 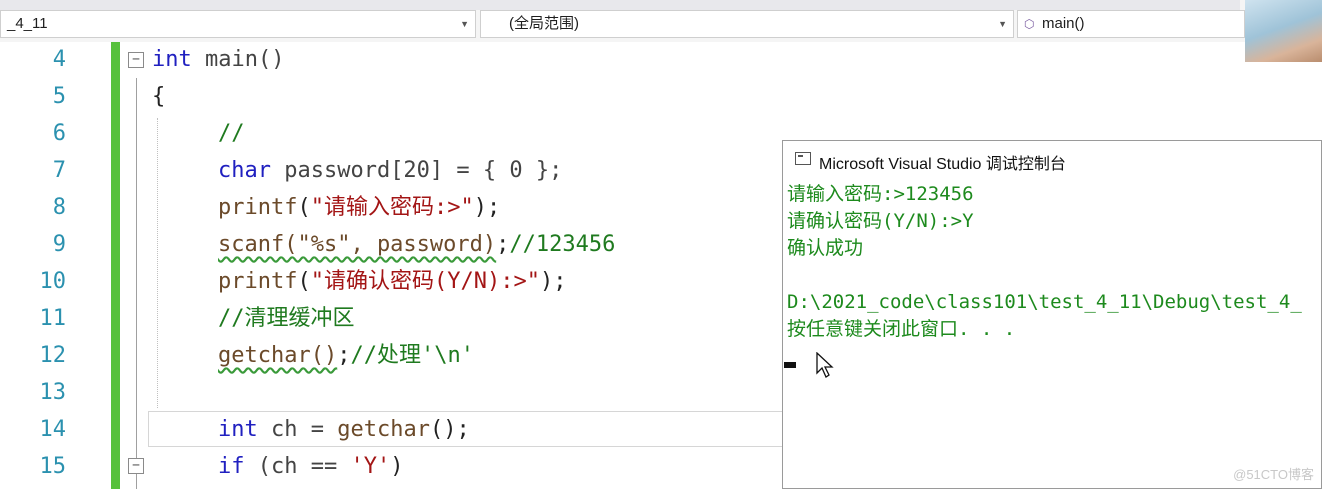 What do you see at coordinates (53, 281) in the screenshot?
I see `line-number: 10` at bounding box center [53, 281].